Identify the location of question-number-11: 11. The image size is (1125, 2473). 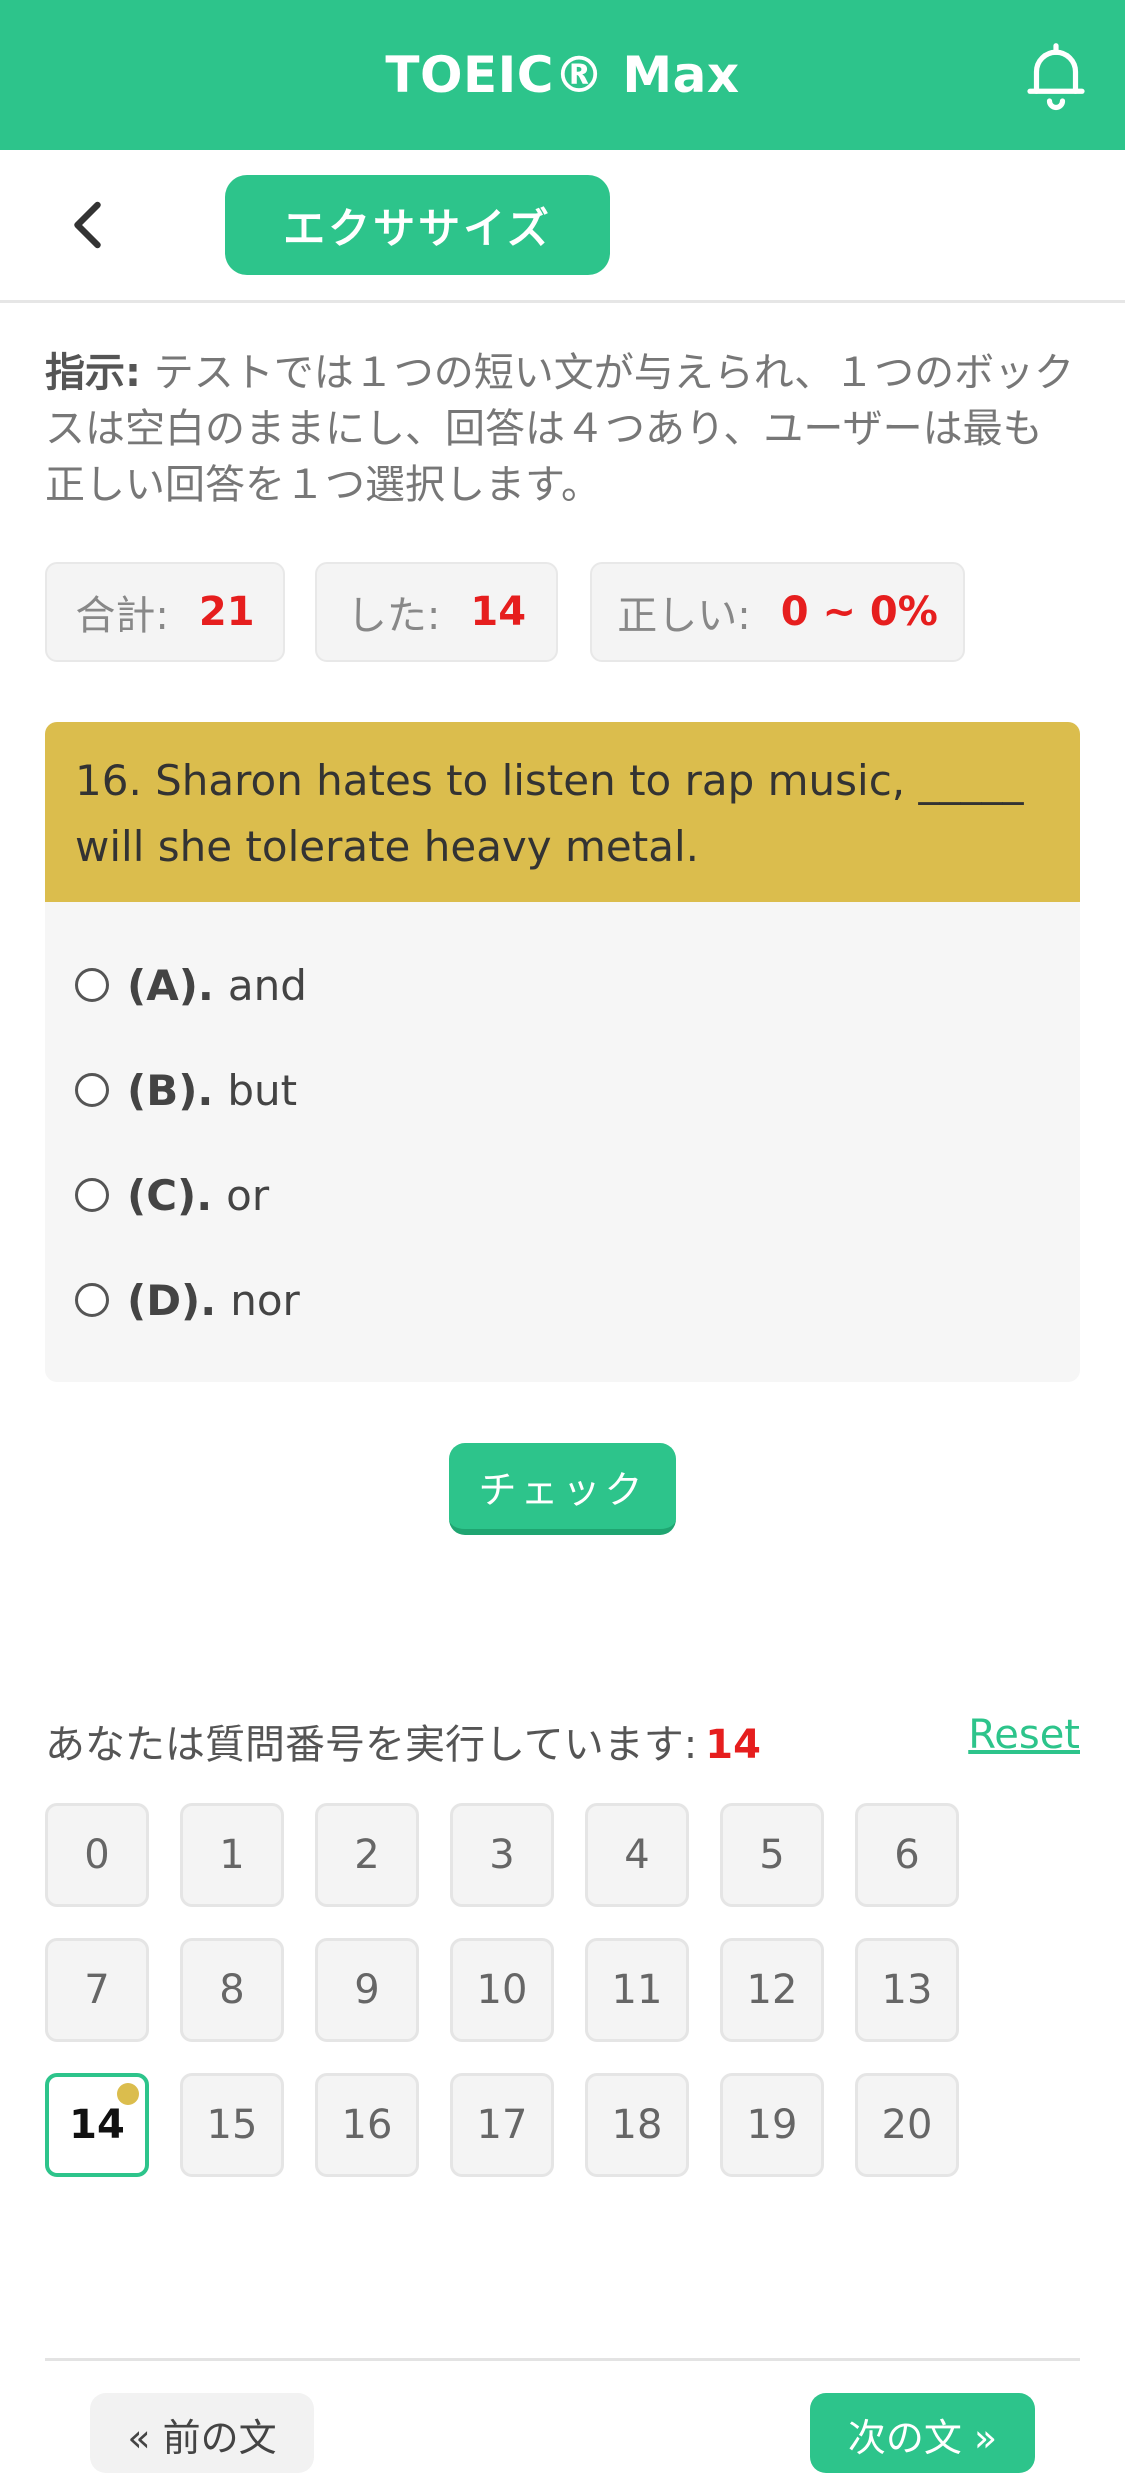
(637, 1990).